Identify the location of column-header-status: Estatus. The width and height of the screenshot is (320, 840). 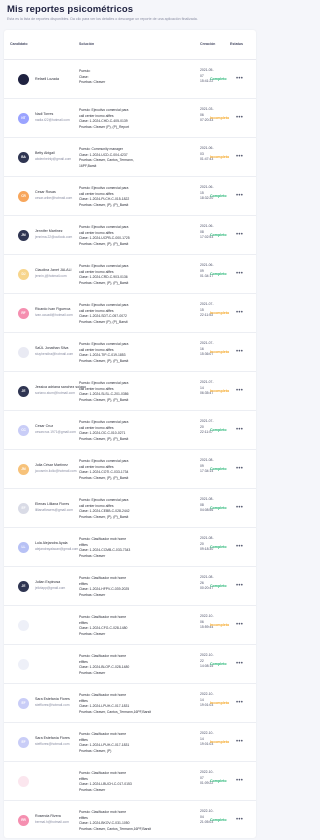
(236, 44).